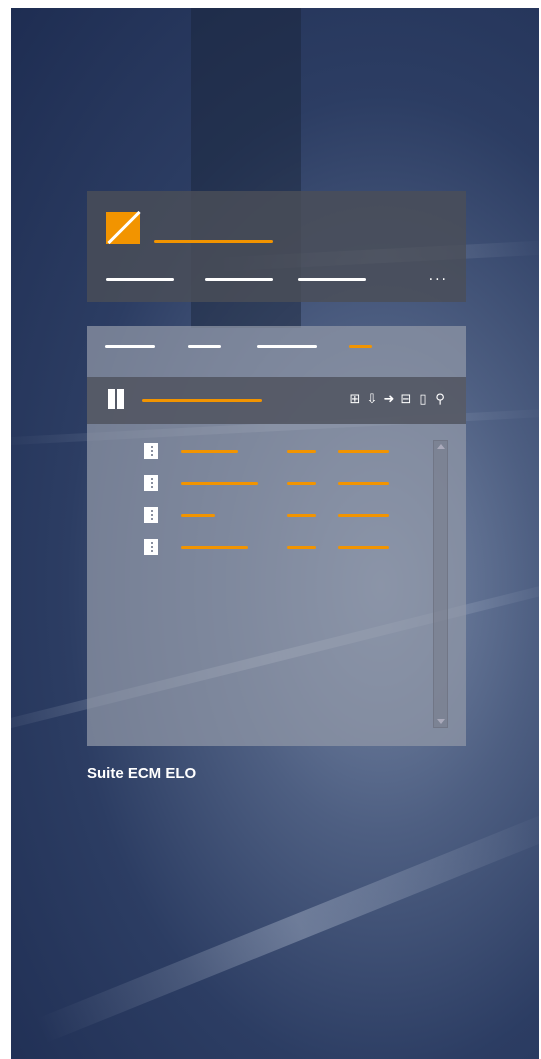  I want to click on tab-active, so click(360, 346).